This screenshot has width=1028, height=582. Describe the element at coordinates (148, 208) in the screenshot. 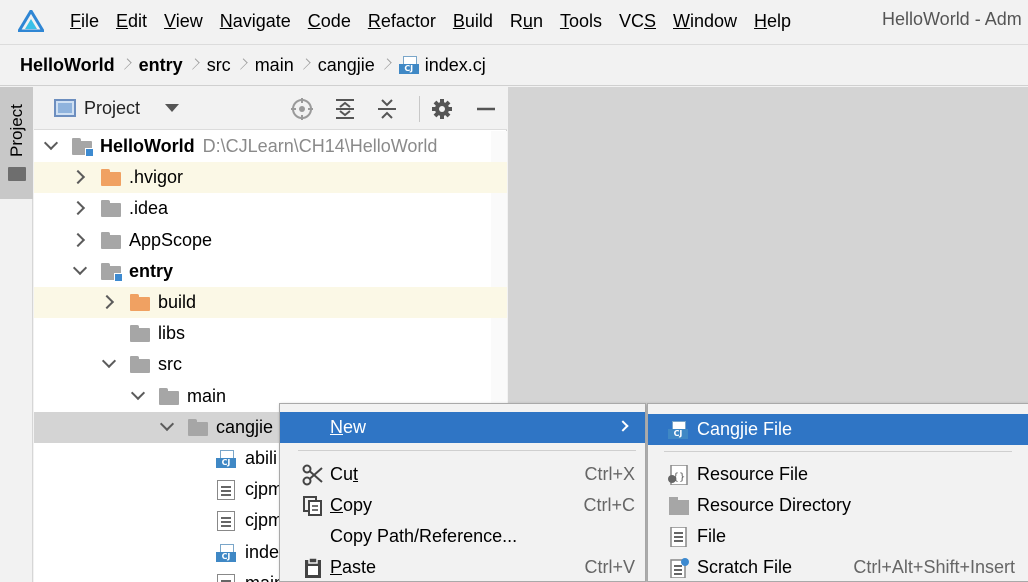

I see `tree-label: .idea` at that location.